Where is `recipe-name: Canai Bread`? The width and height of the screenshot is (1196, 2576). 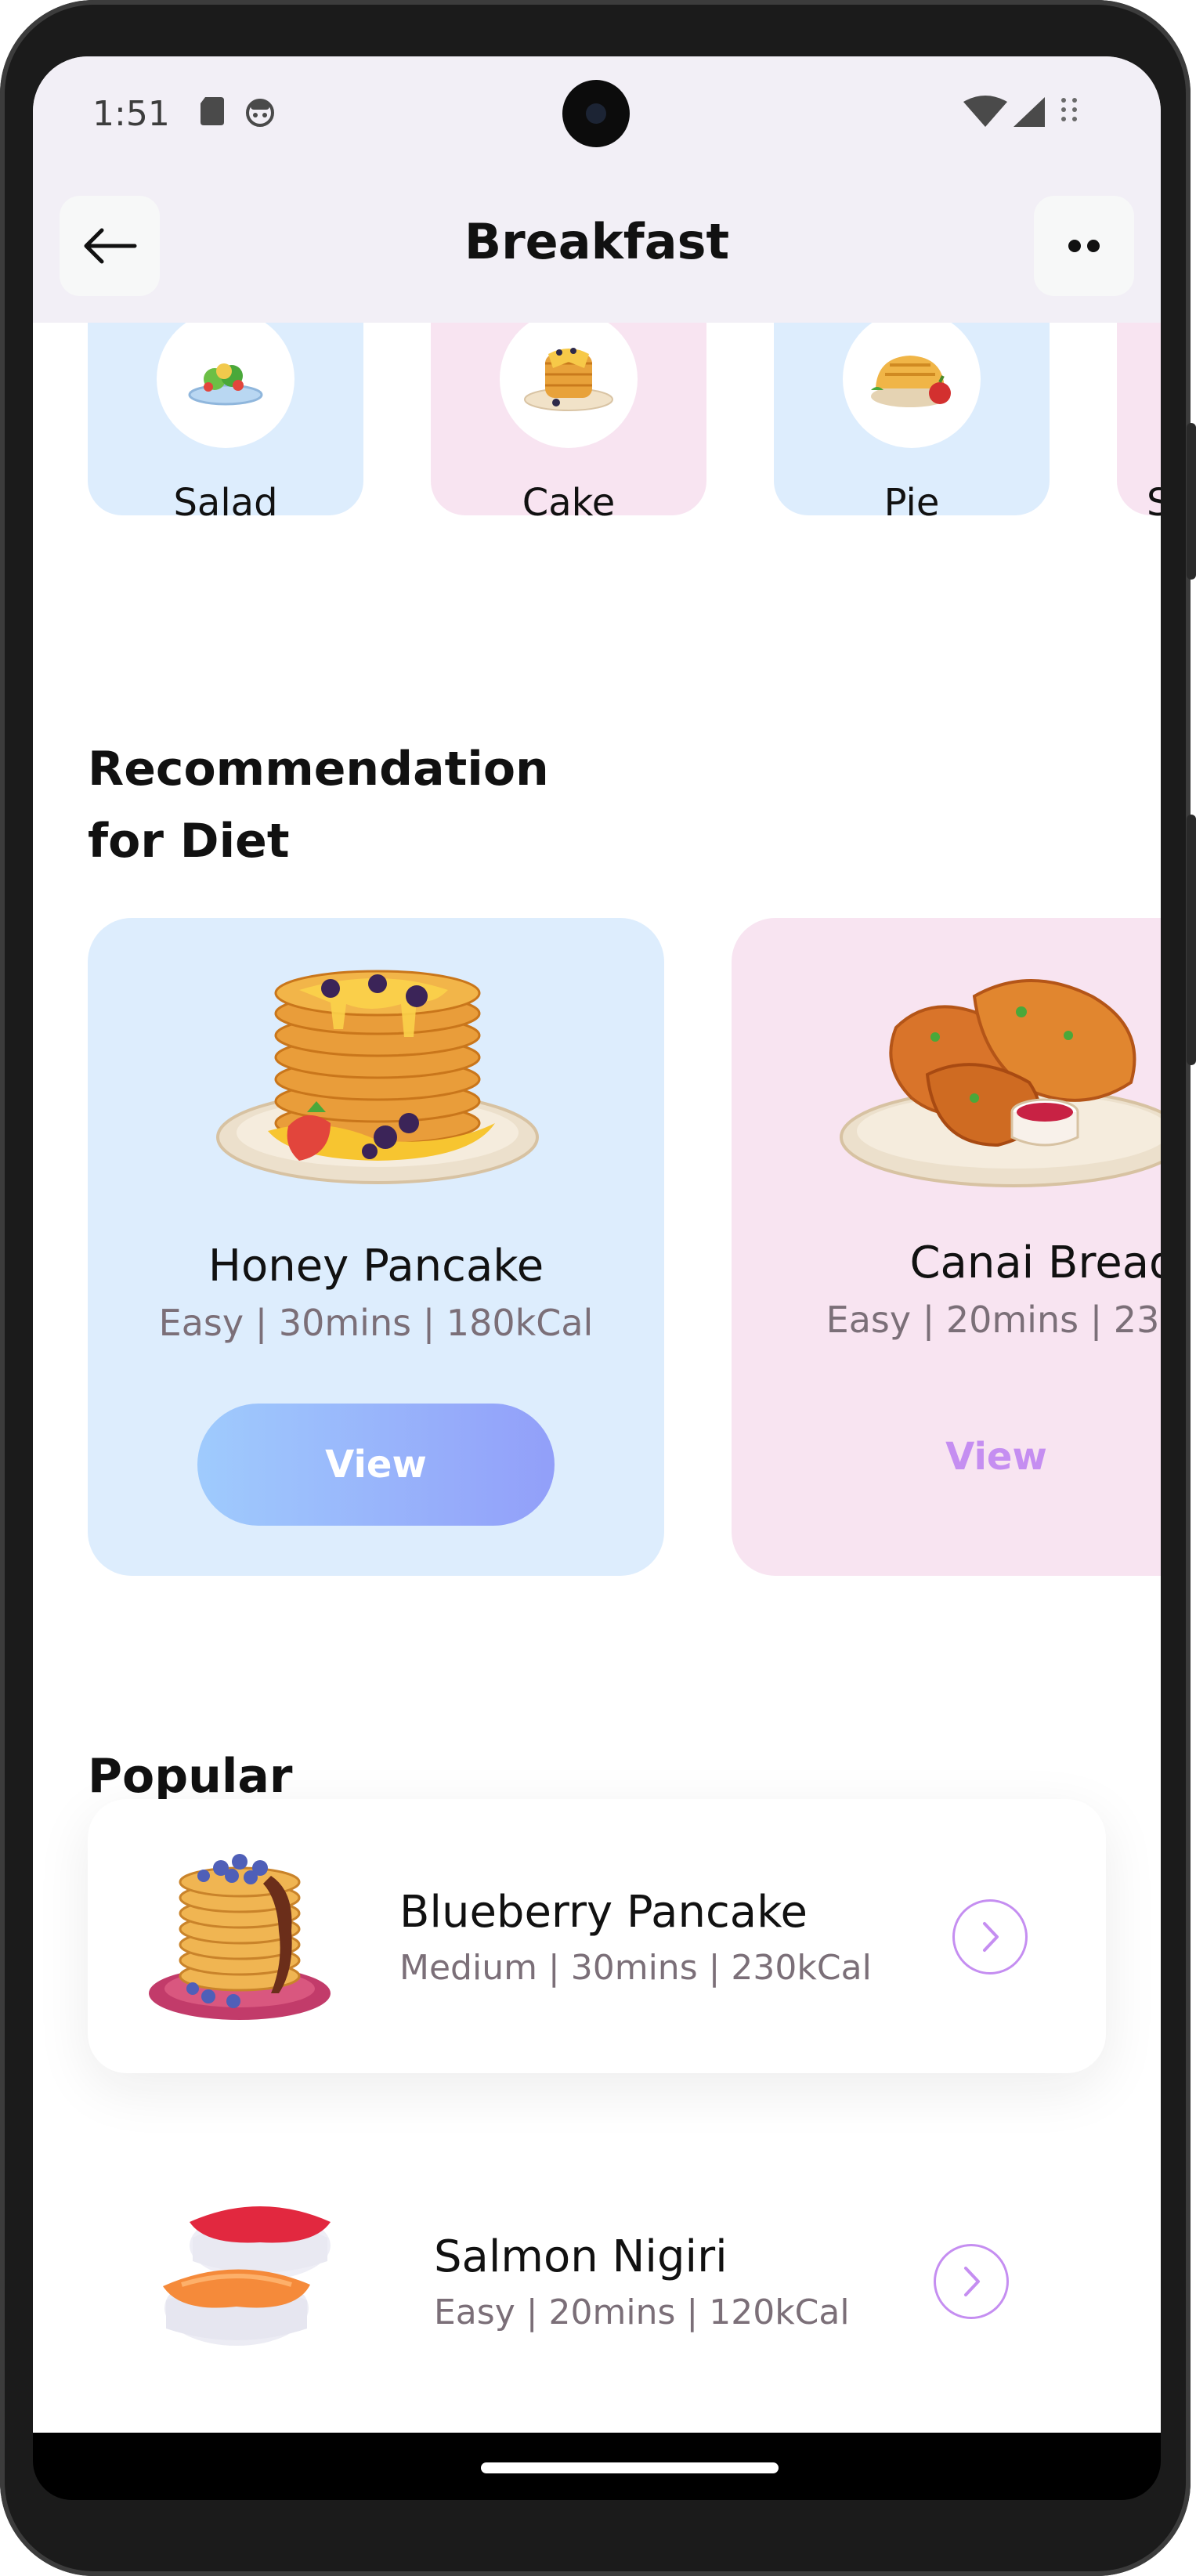
recipe-name: Canai Bread is located at coordinates (1035, 1262).